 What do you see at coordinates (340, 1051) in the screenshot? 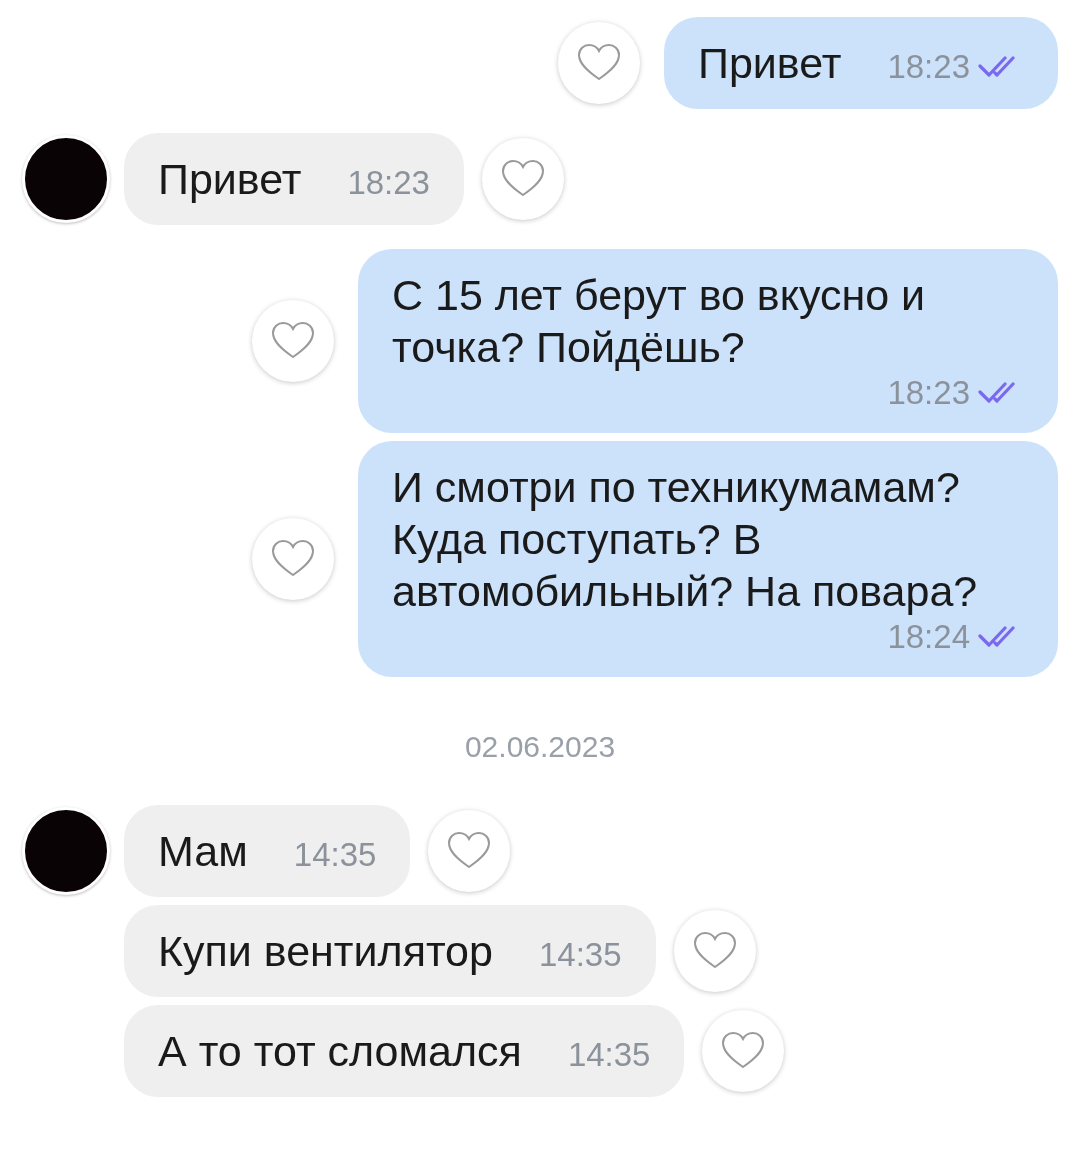
I see `message-text: А то тот сломался` at bounding box center [340, 1051].